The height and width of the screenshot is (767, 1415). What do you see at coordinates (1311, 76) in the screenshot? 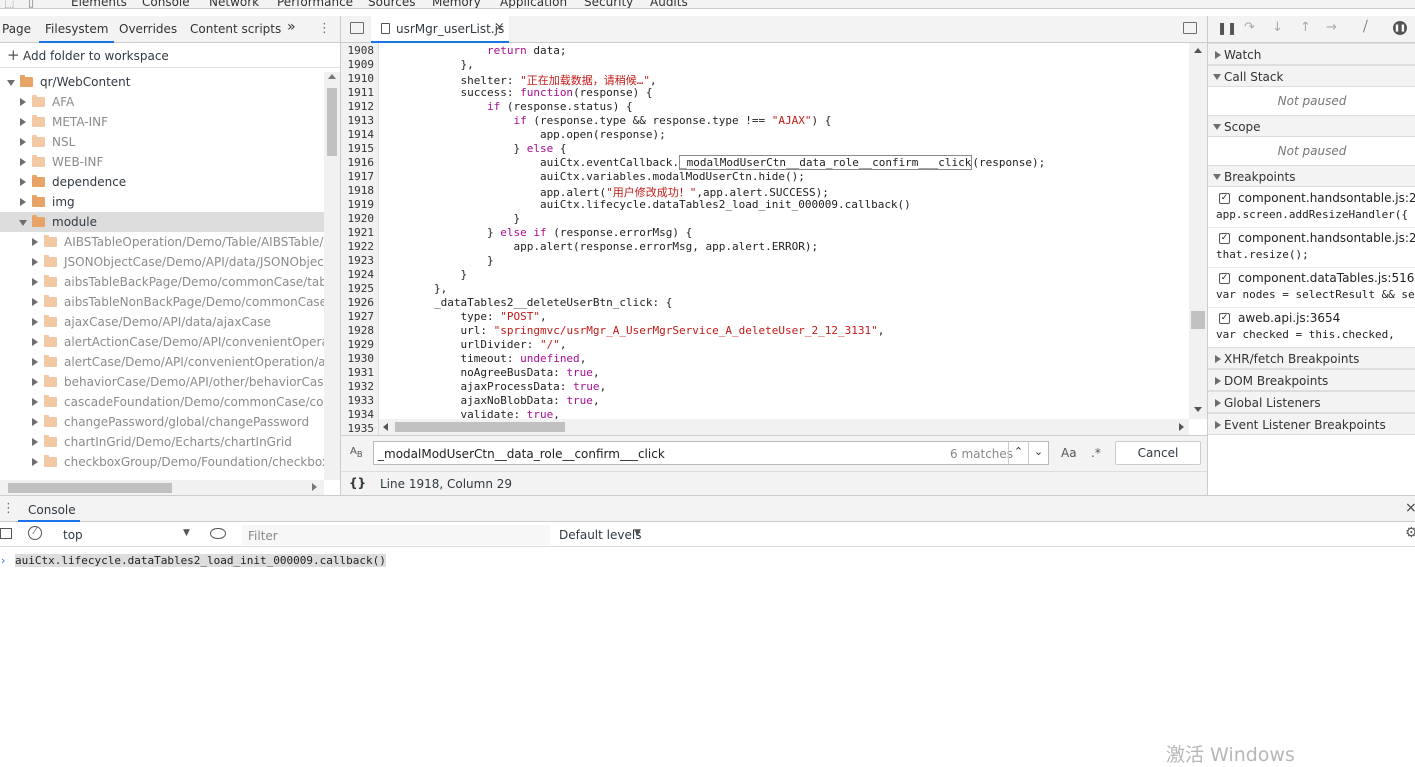
I see `call-stack-section: Call Stack` at bounding box center [1311, 76].